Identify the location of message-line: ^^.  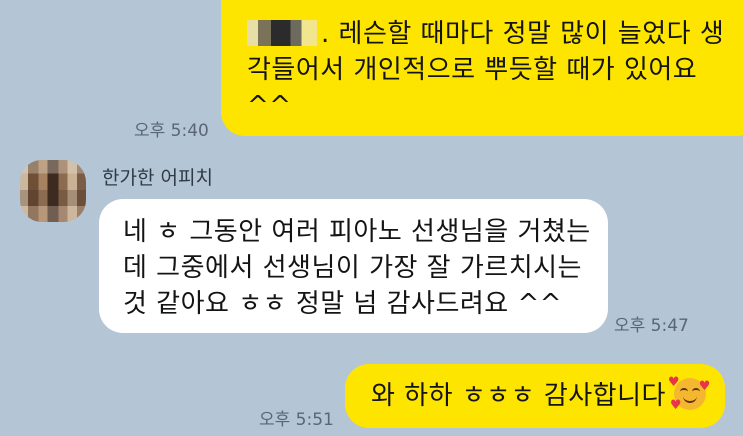
(269, 106).